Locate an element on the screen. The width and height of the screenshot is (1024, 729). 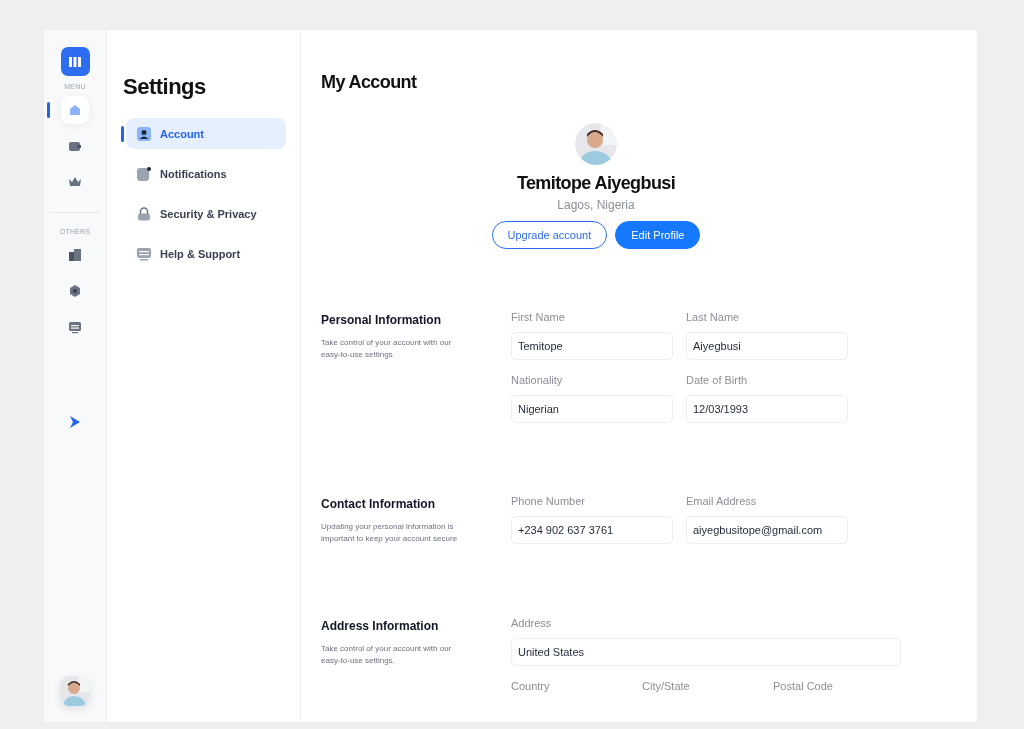
field-label: Postal Code is located at coordinates (803, 686).